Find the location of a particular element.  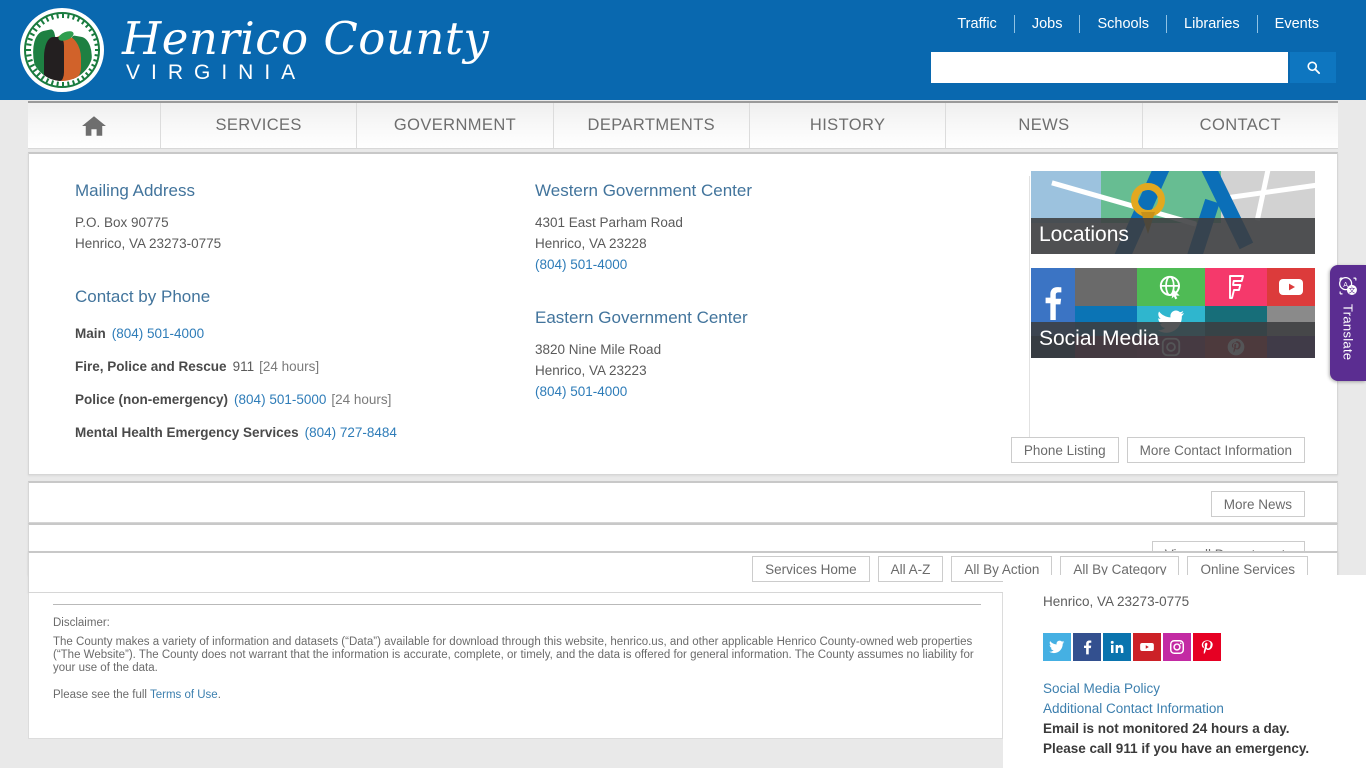

phone-row-fire-police-rescue: Fire, Police and Rescue 911 [24 hours] is located at coordinates (295, 366).